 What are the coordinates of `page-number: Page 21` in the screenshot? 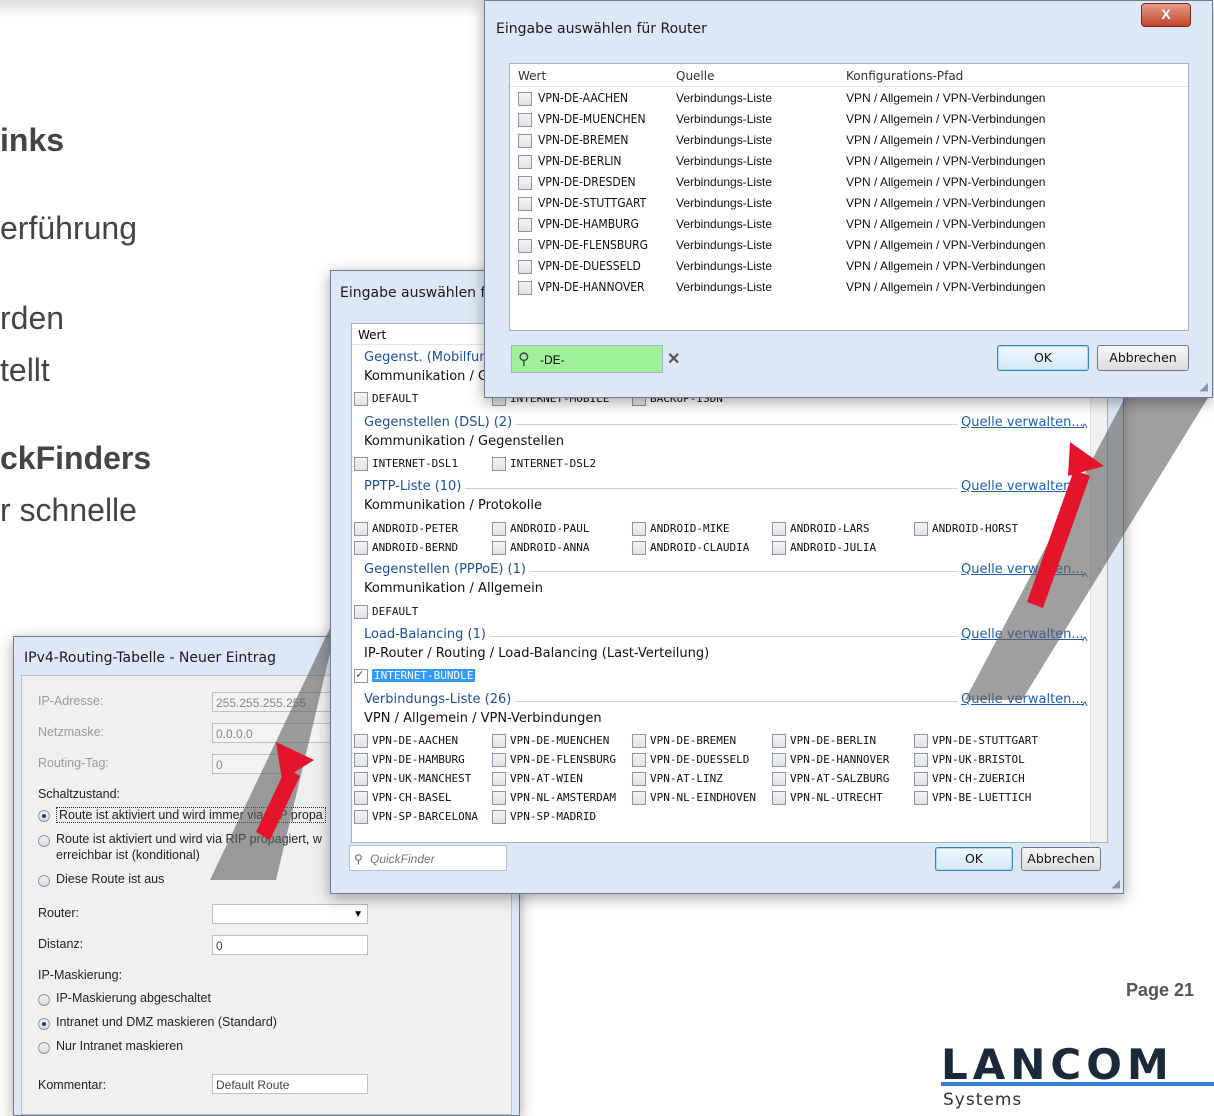 It's located at (1160, 990).